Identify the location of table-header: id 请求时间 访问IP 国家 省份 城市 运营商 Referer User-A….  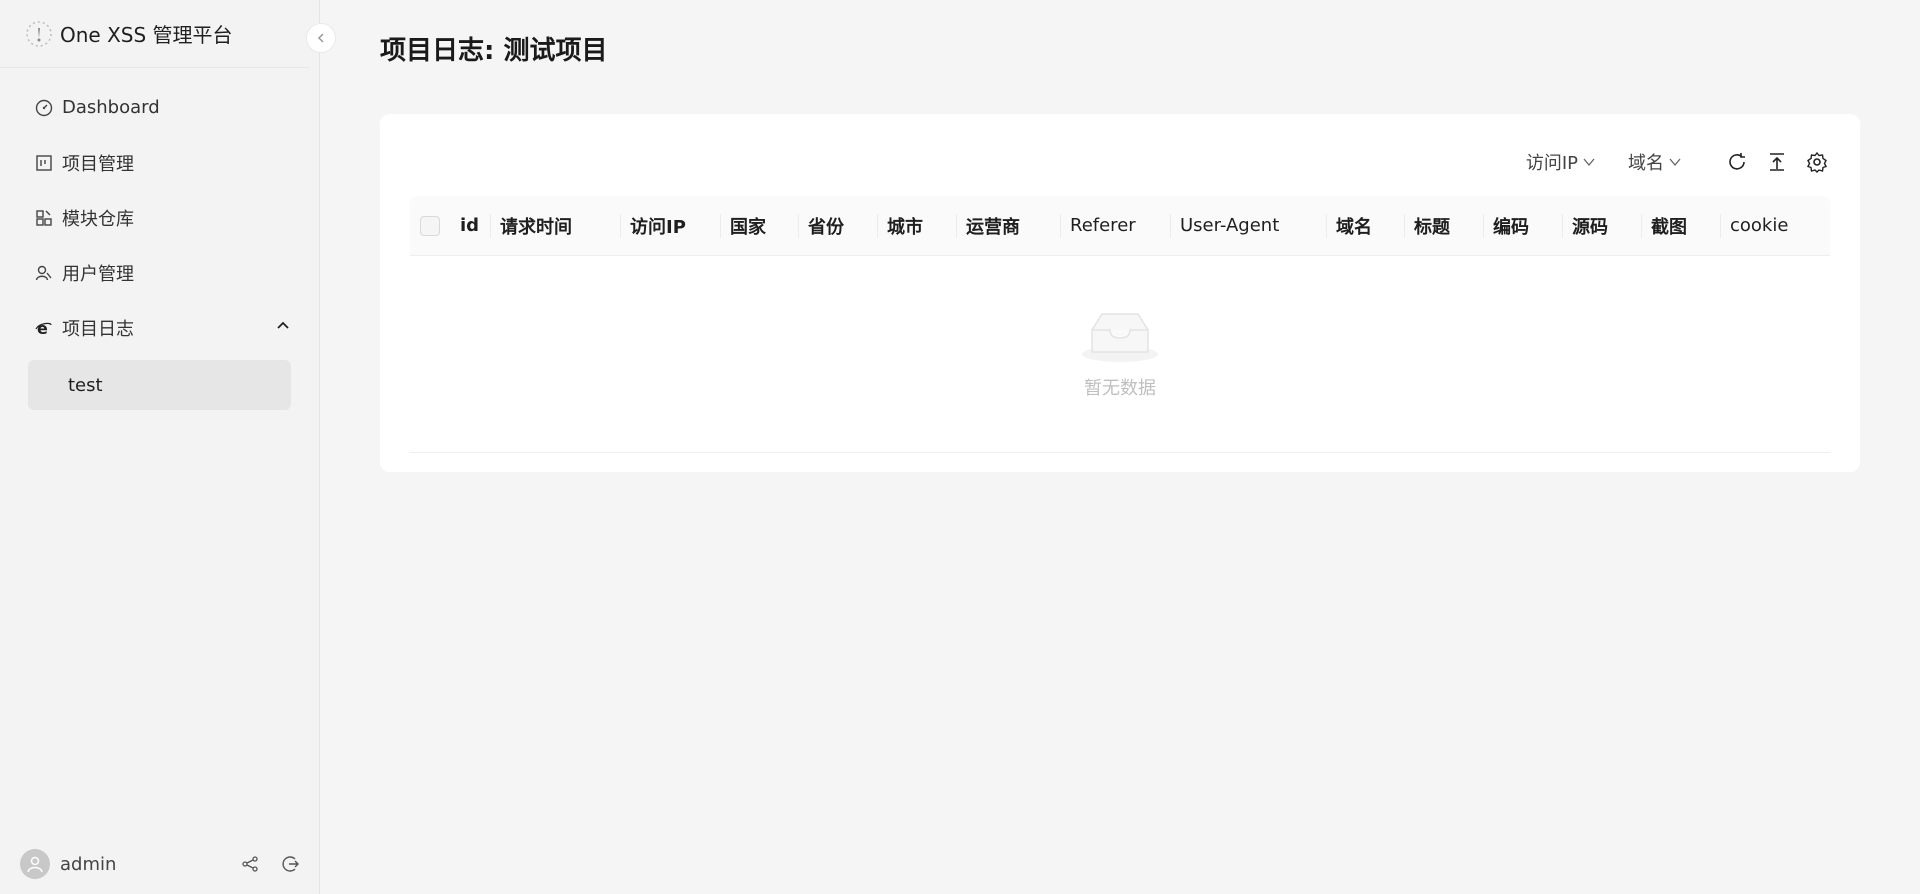
(1120, 226).